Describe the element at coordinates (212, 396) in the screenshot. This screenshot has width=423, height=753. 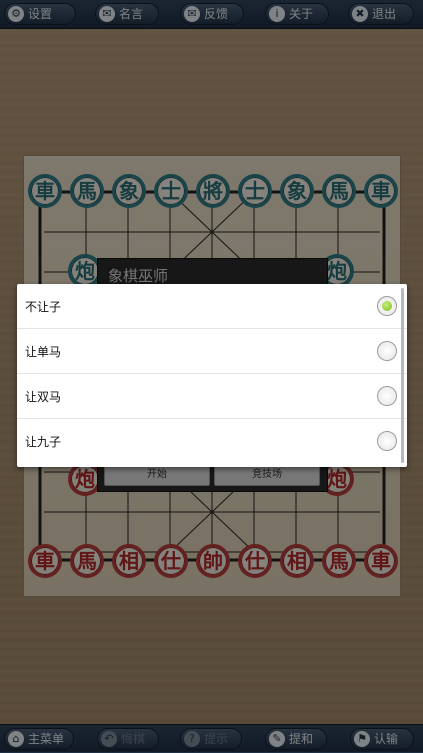
I see `handicap-option-two-horses: 让双马` at that location.